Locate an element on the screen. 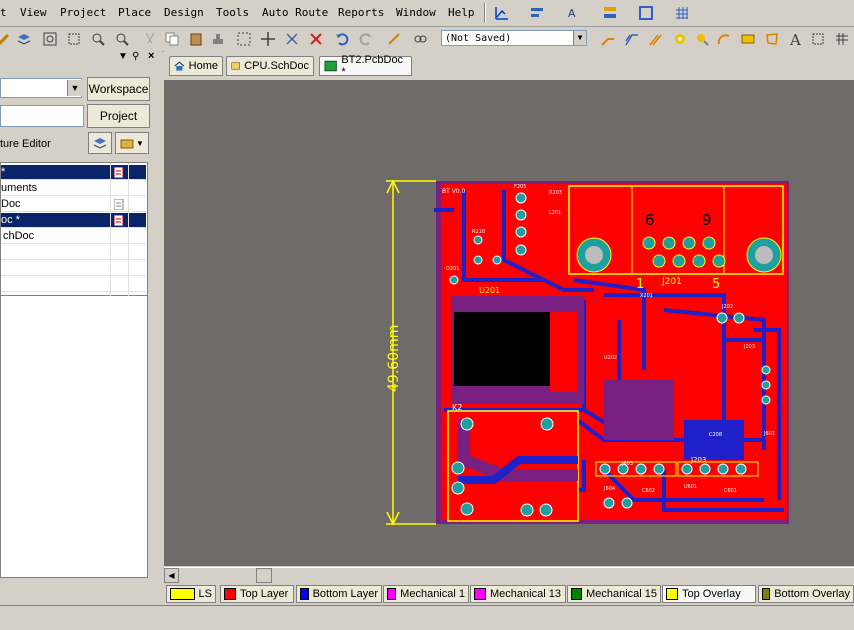  string-icon: A is located at coordinates (796, 39).